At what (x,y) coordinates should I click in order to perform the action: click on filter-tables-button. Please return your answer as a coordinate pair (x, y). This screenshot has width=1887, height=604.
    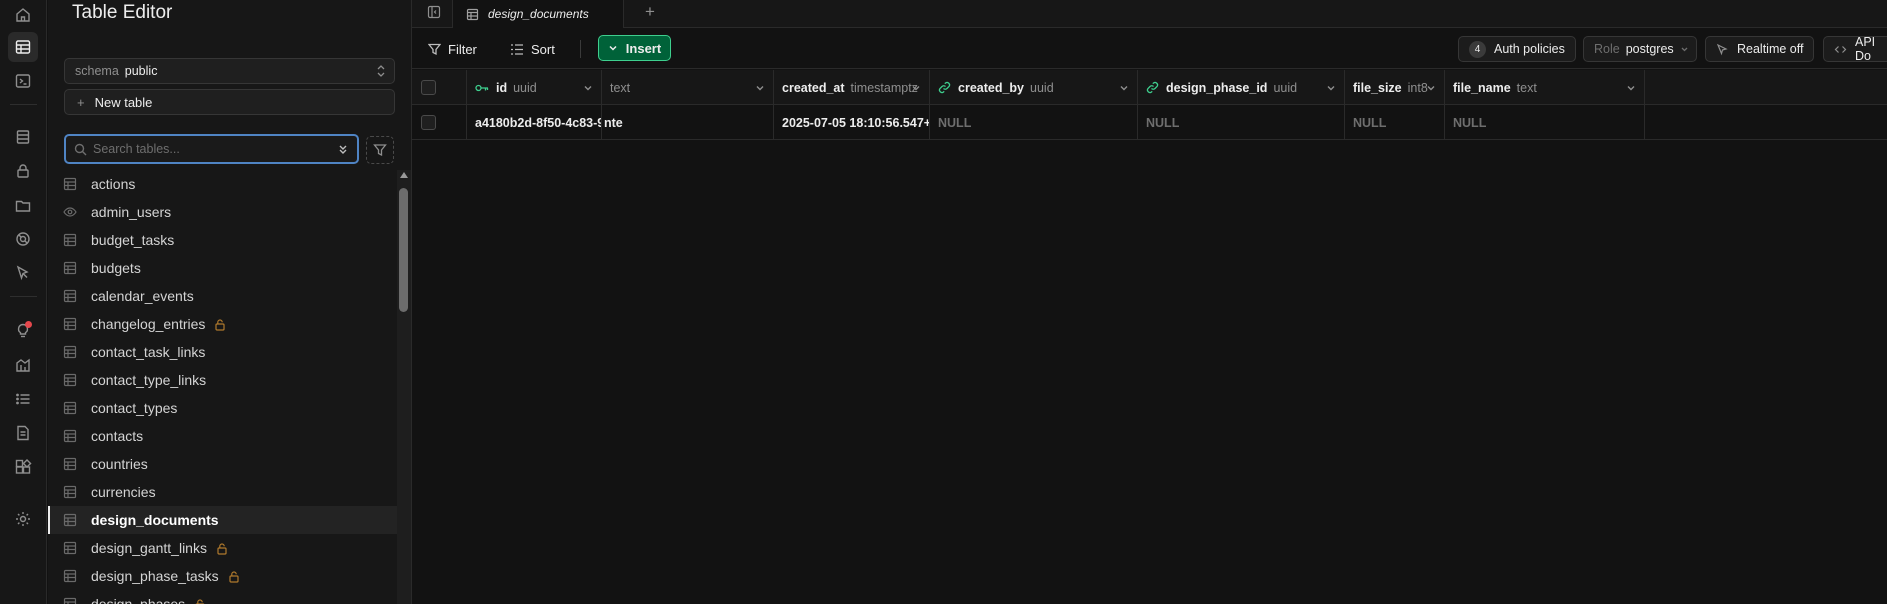
    Looking at the image, I should click on (380, 150).